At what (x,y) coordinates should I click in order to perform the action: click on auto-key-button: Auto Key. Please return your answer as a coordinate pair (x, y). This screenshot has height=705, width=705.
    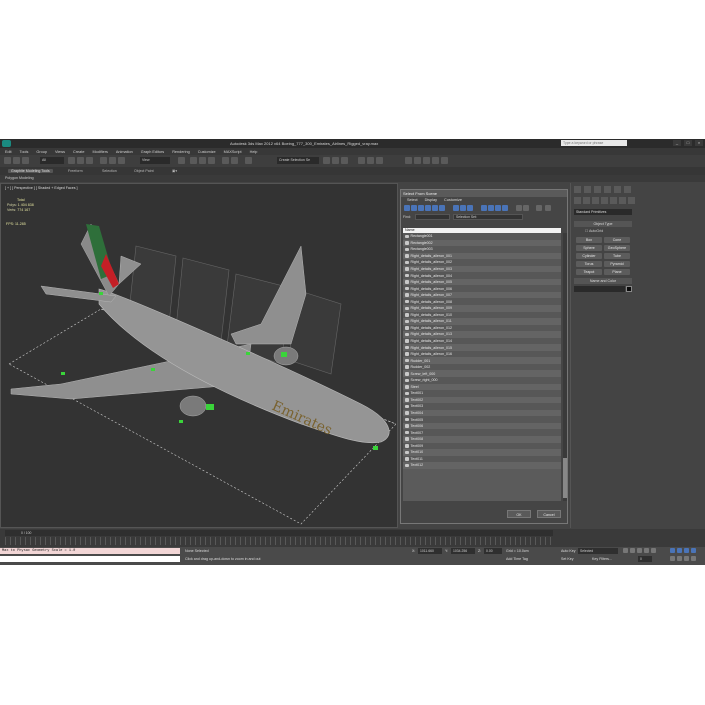
    Looking at the image, I should click on (568, 551).